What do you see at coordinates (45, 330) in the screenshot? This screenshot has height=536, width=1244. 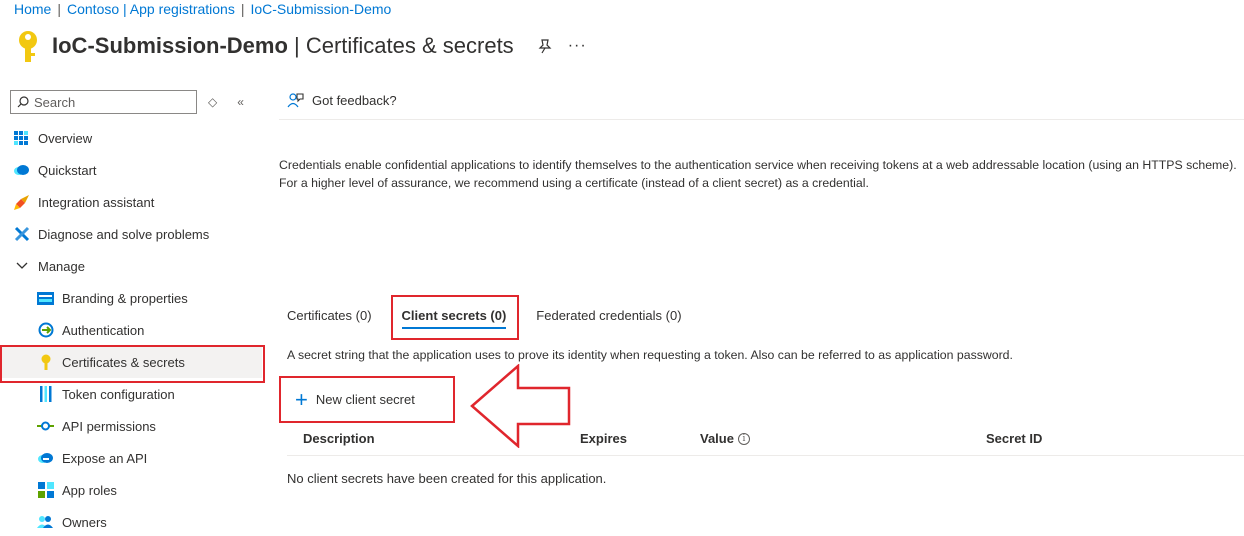 I see `authentication-icon` at bounding box center [45, 330].